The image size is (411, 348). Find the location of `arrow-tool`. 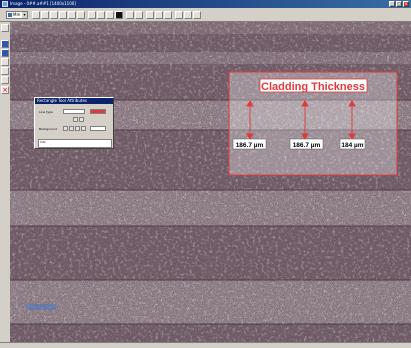

arrow-tool is located at coordinates (5, 28).